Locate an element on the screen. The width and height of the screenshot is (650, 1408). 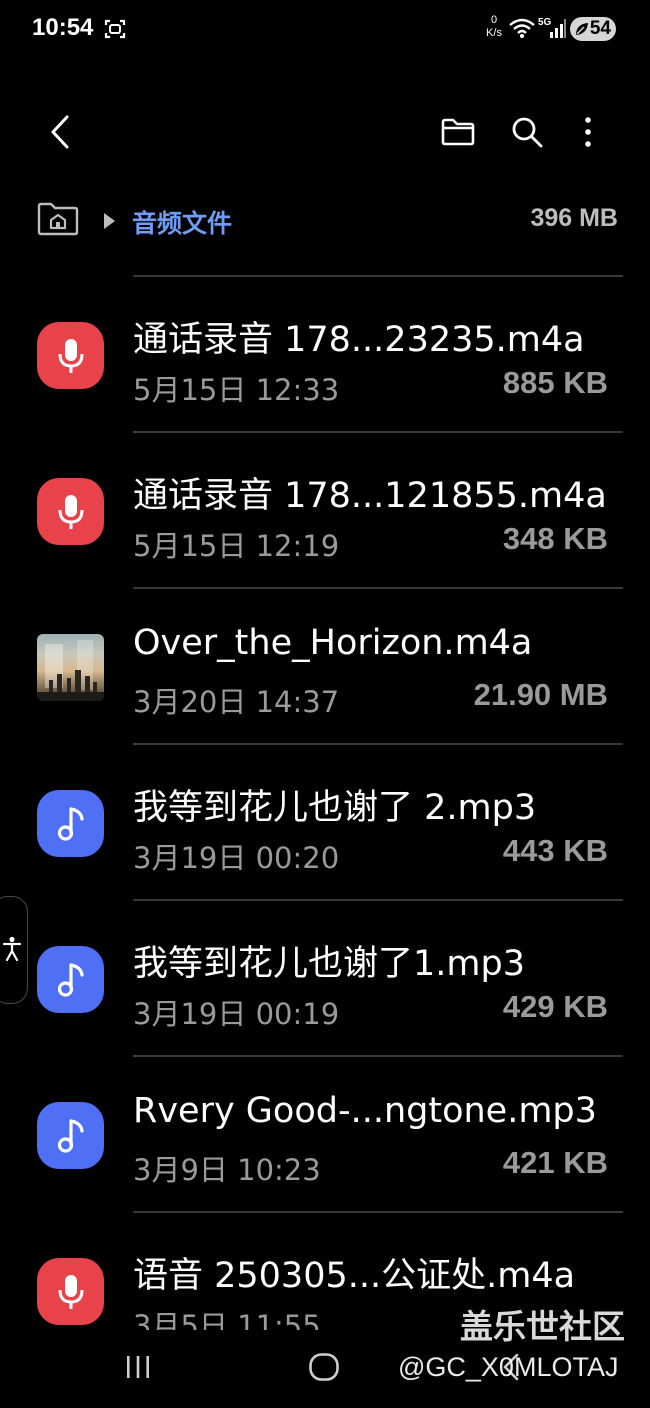
file-list-item: 我等到花儿也谢了1.mp3 3月19日 00:19 429 KB is located at coordinates (325, 977).